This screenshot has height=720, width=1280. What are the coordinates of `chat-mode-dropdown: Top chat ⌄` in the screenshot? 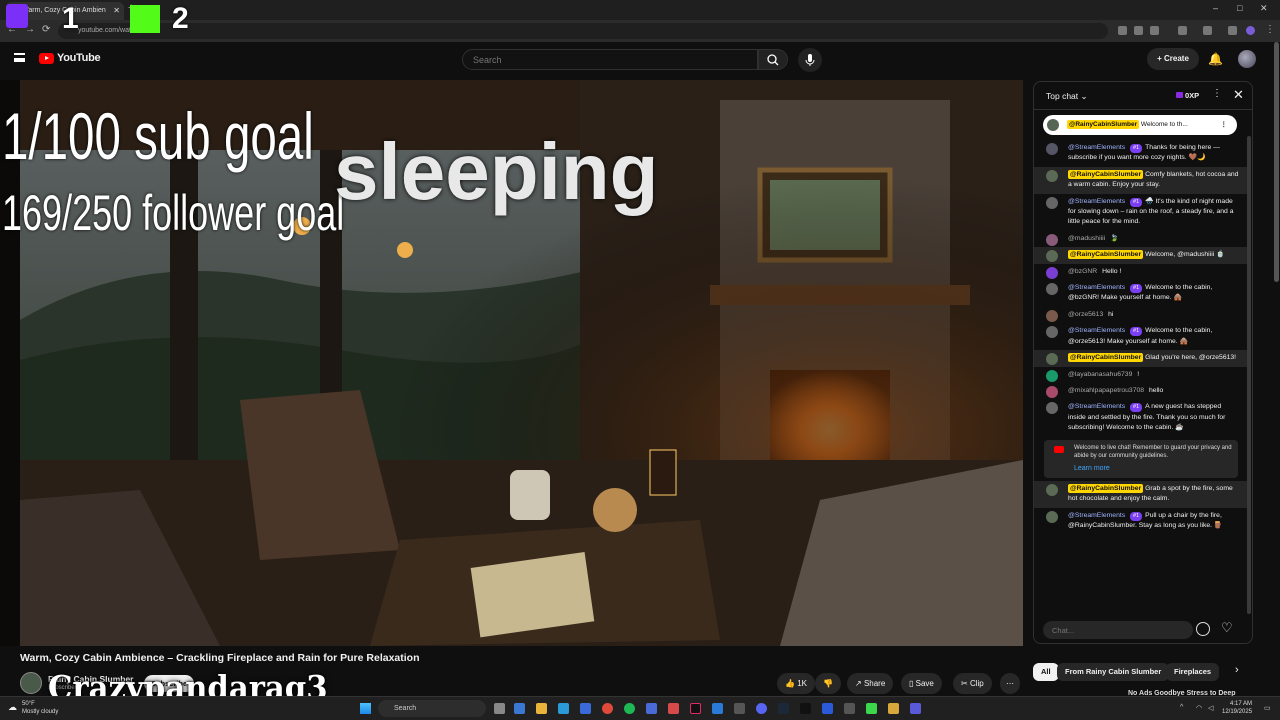 It's located at (1067, 96).